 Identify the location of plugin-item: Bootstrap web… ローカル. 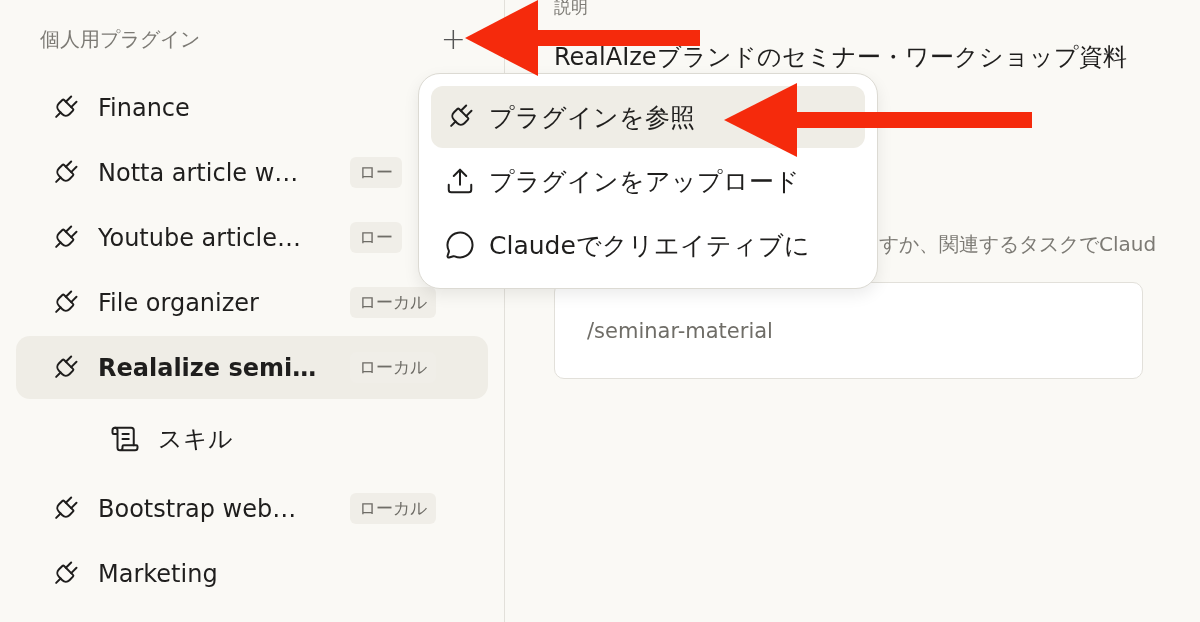
(252, 508).